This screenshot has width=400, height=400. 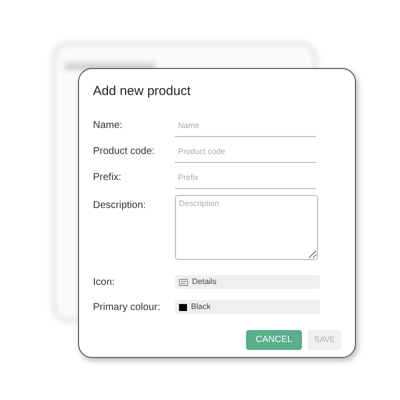 What do you see at coordinates (142, 91) in the screenshot?
I see `dialog-title: Add new product` at bounding box center [142, 91].